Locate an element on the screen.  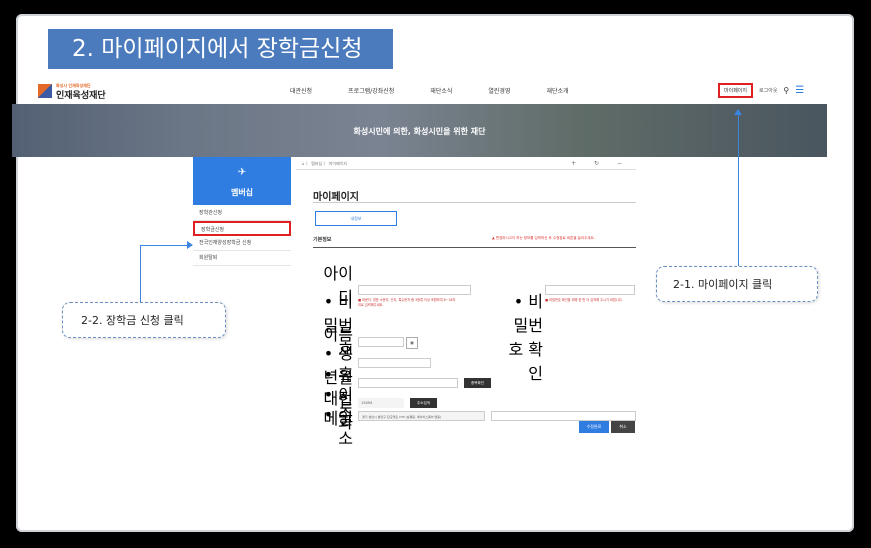
callout-step-1: 2-1. 마이페이지 클릭 is located at coordinates (737, 284).